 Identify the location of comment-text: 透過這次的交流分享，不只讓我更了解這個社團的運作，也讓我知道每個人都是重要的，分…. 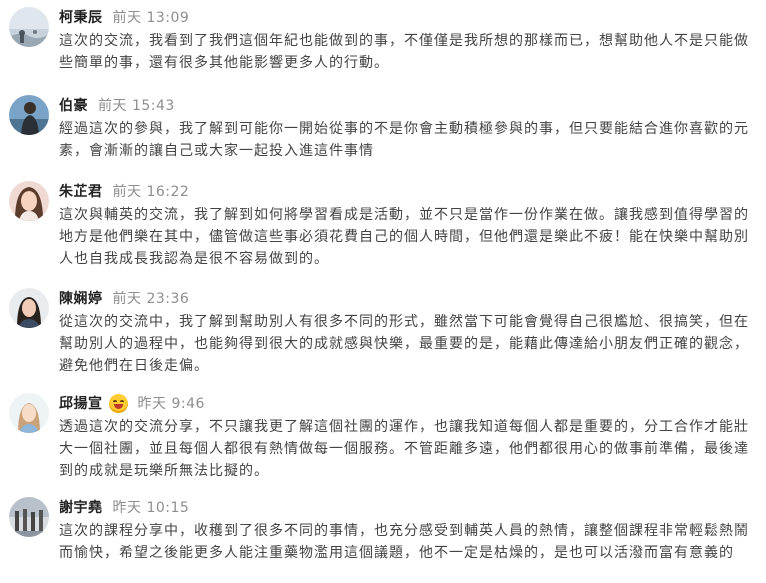
(404, 449).